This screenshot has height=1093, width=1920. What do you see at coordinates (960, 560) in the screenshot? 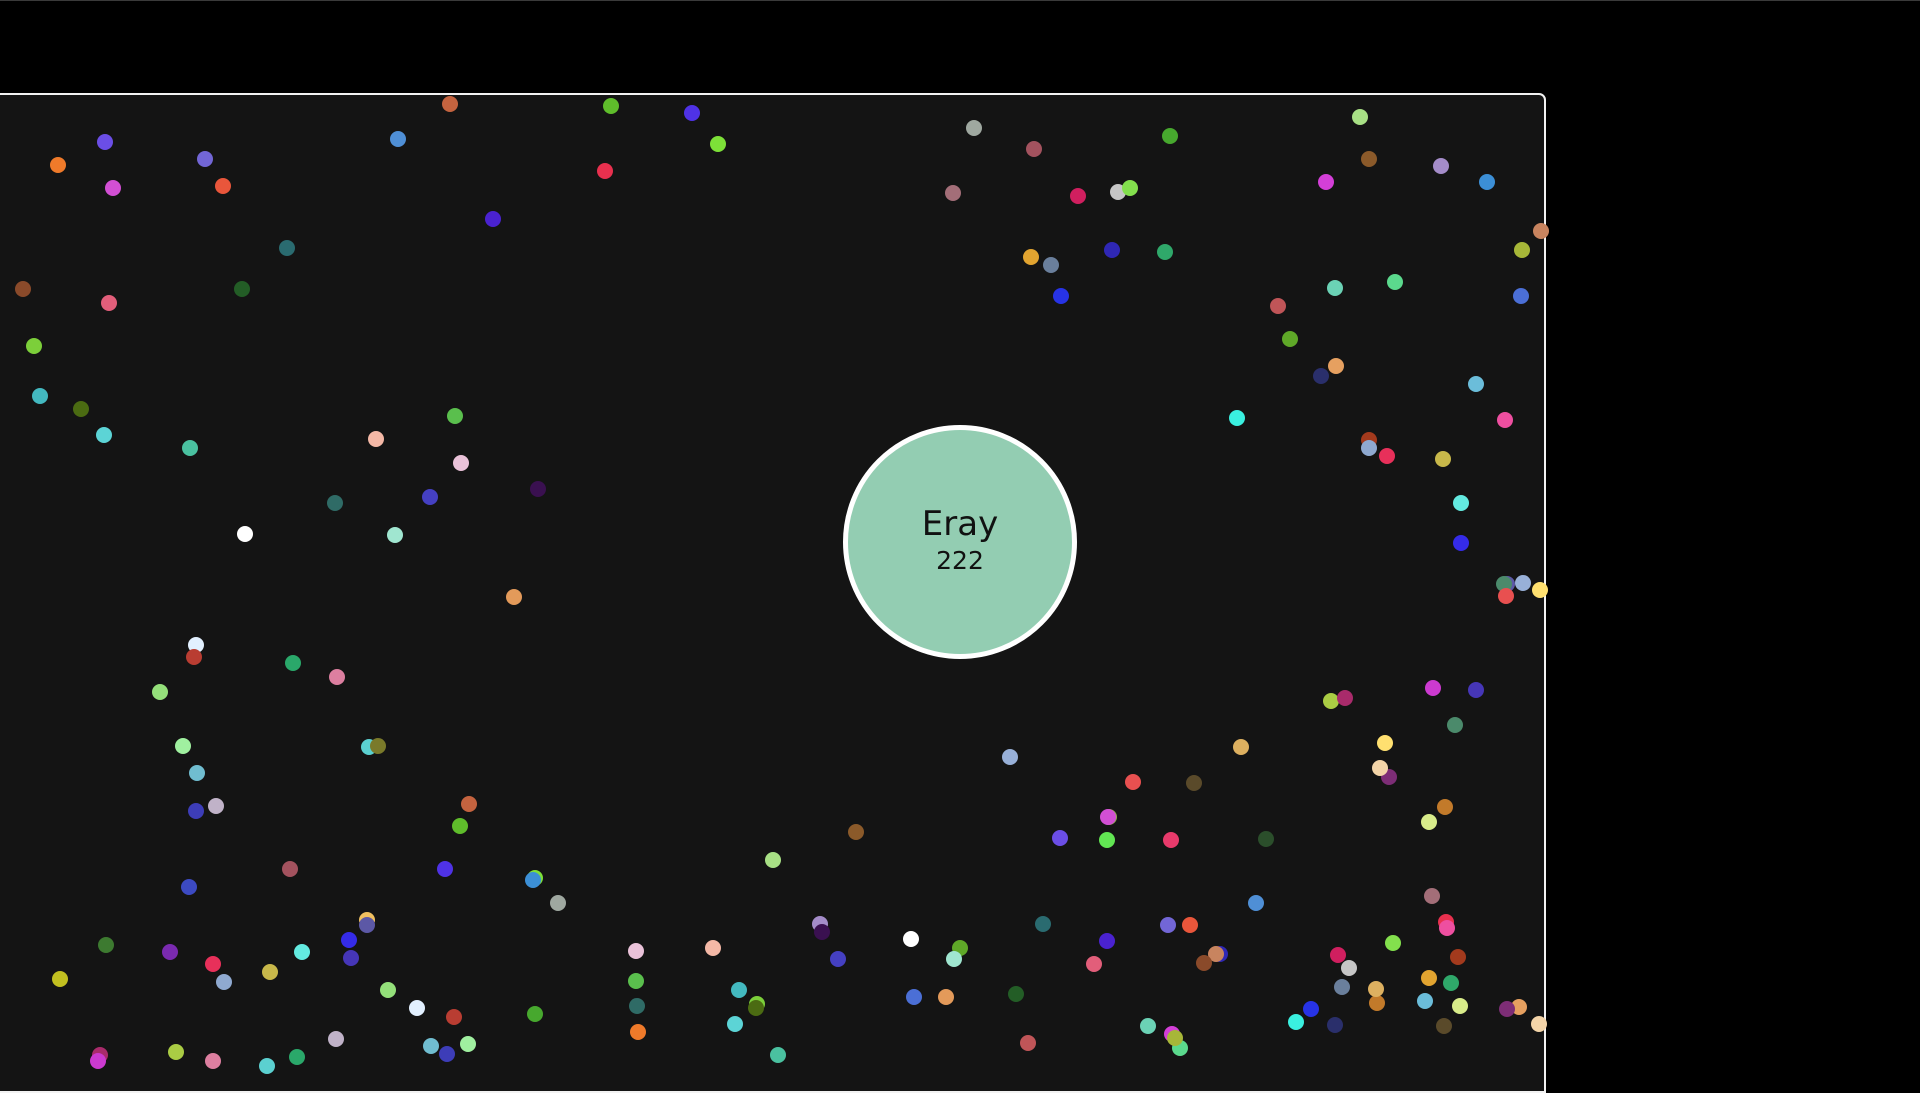
I see `player-mass: 222` at bounding box center [960, 560].